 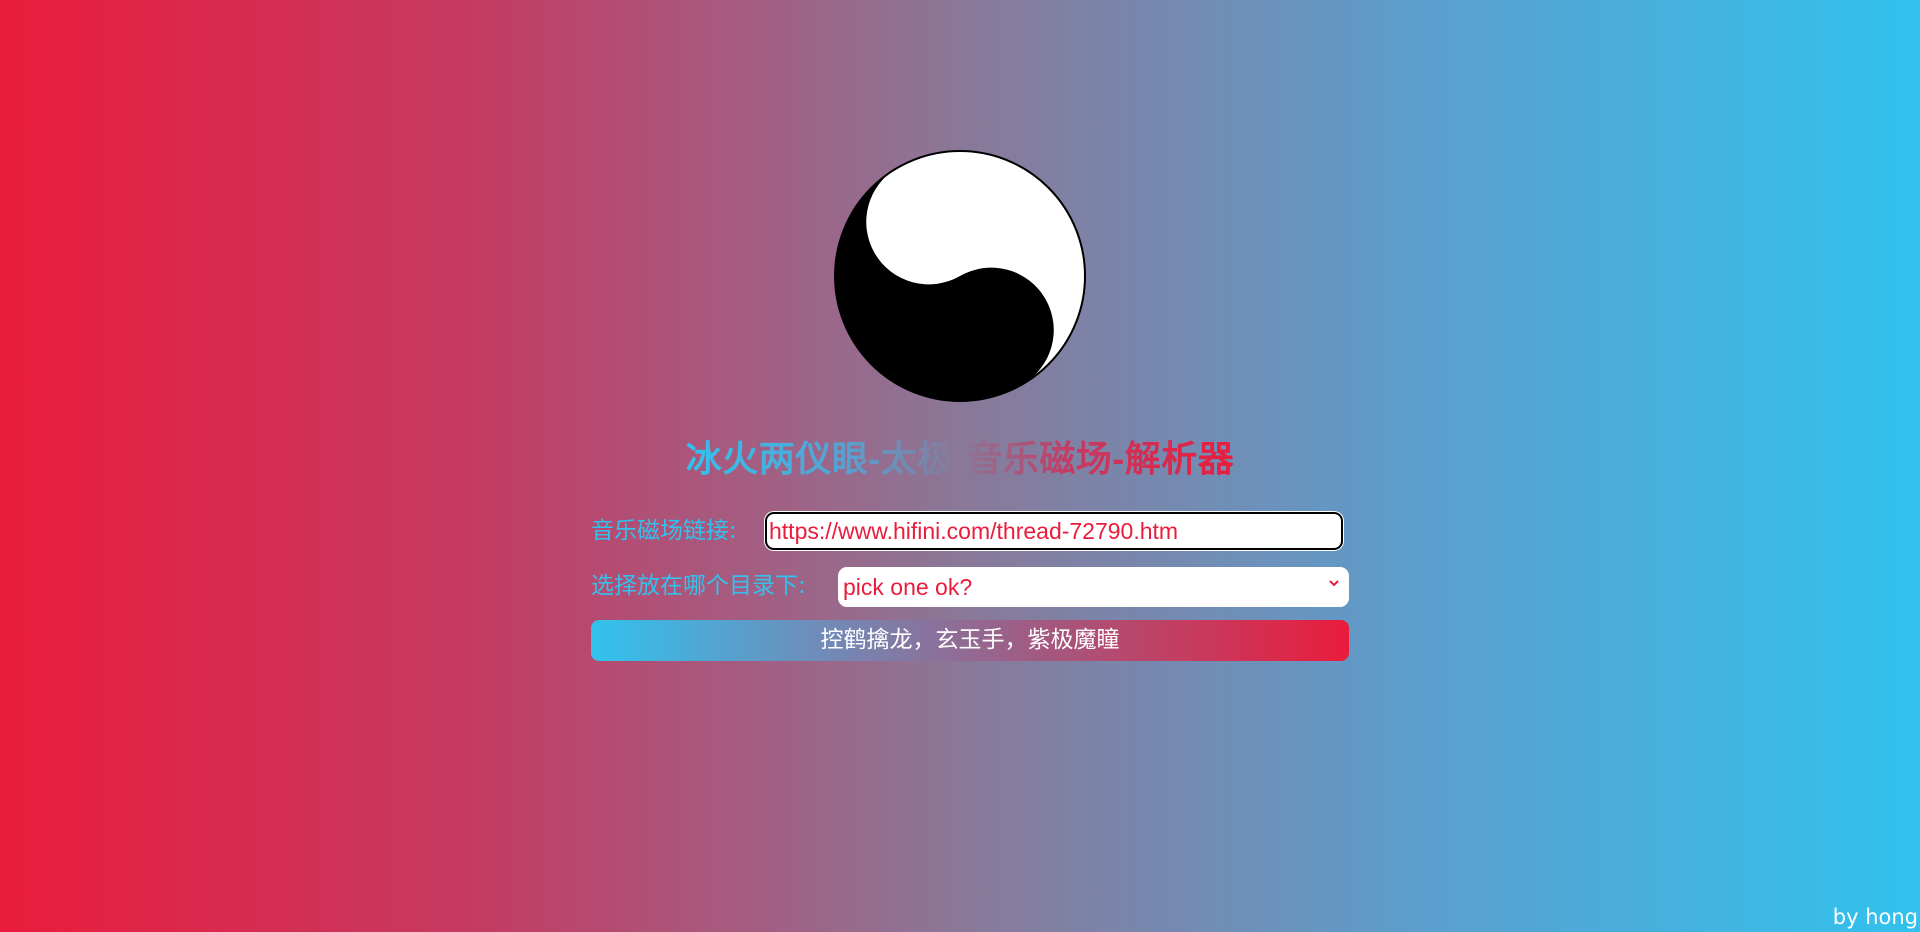 What do you see at coordinates (664, 531) in the screenshot?
I see `url-label: 音乐磁场链接:` at bounding box center [664, 531].